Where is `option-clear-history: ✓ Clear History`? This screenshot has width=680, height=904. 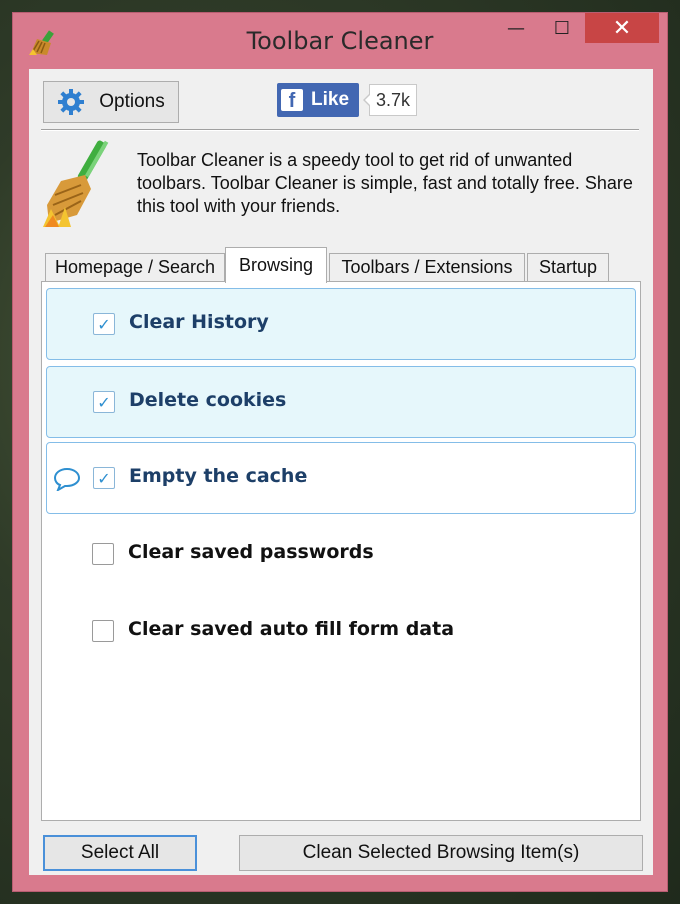 option-clear-history: ✓ Clear History is located at coordinates (341, 324).